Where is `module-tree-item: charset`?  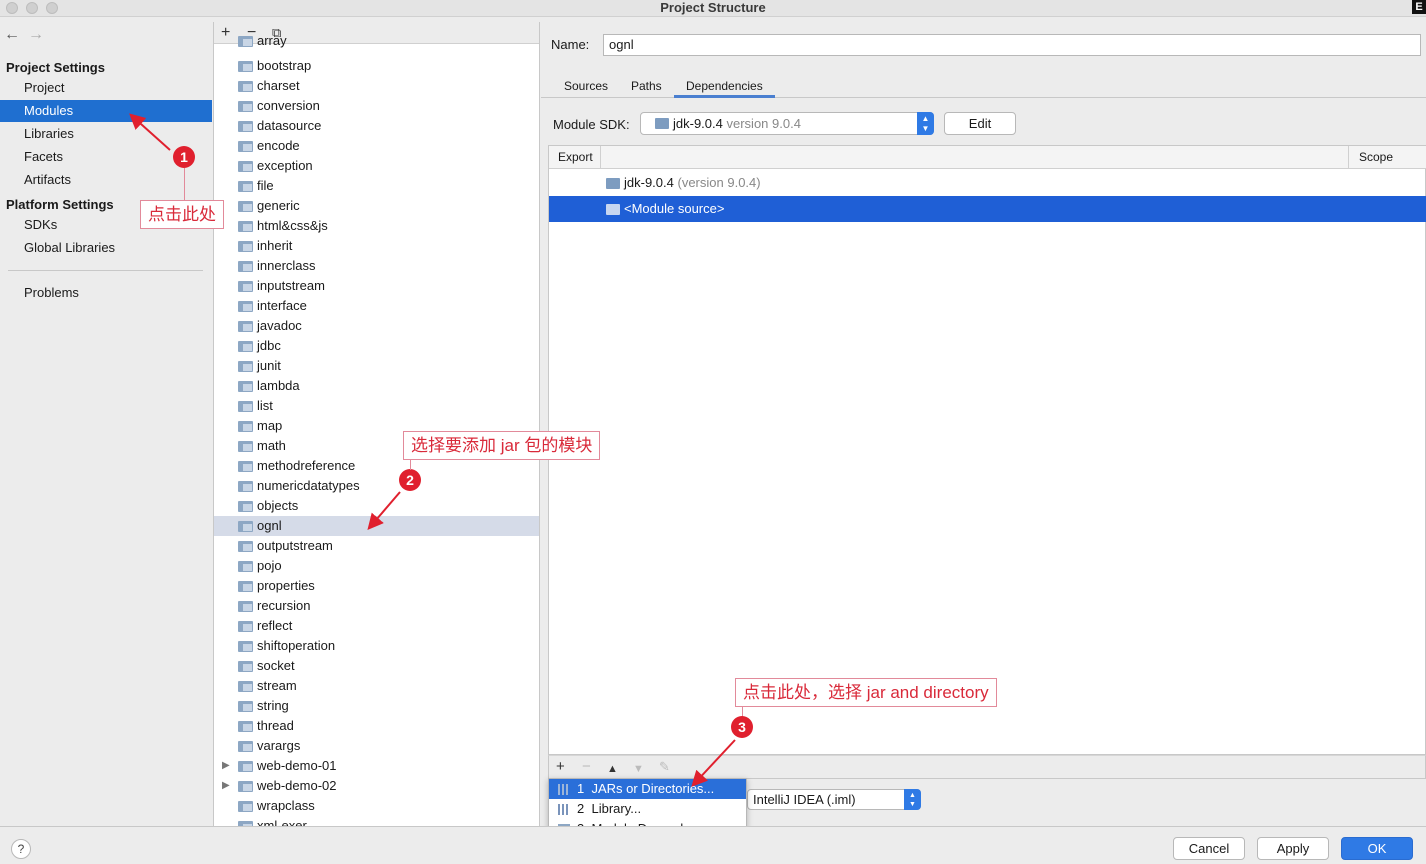 module-tree-item: charset is located at coordinates (376, 86).